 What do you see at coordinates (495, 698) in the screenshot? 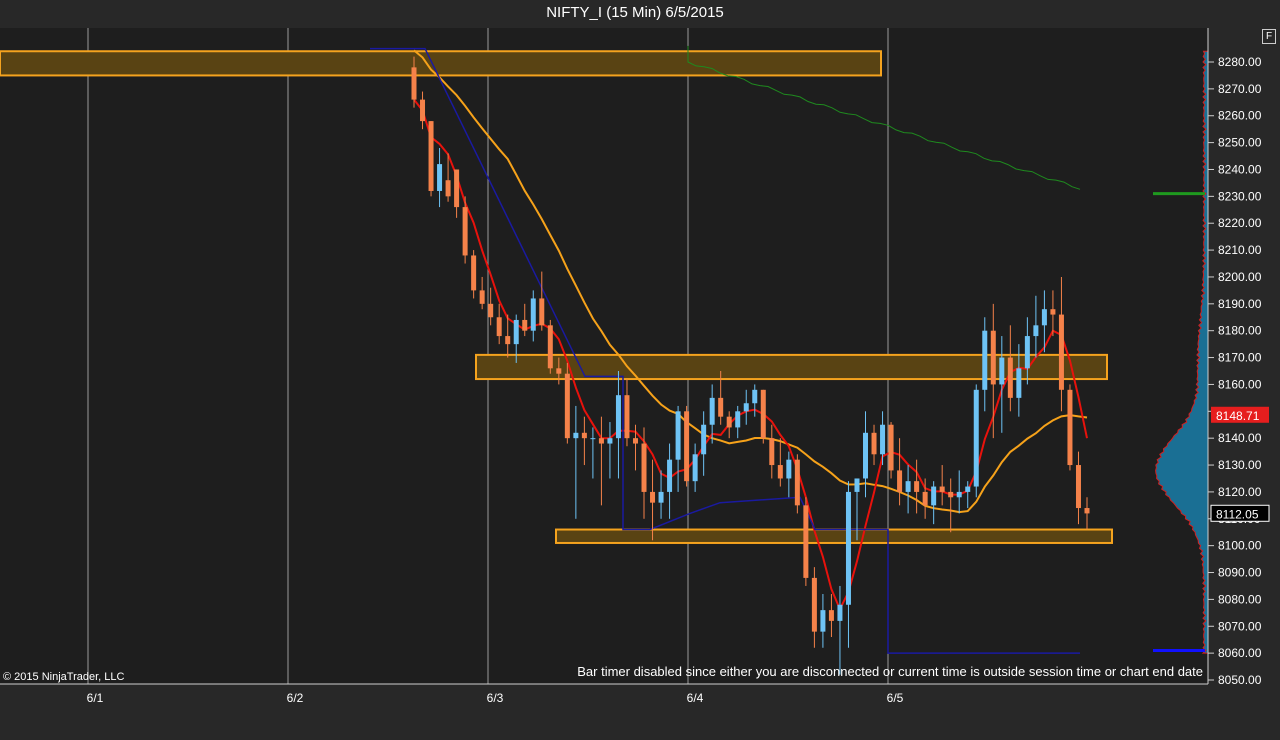
I see `x-tick-label: 6/3` at bounding box center [495, 698].